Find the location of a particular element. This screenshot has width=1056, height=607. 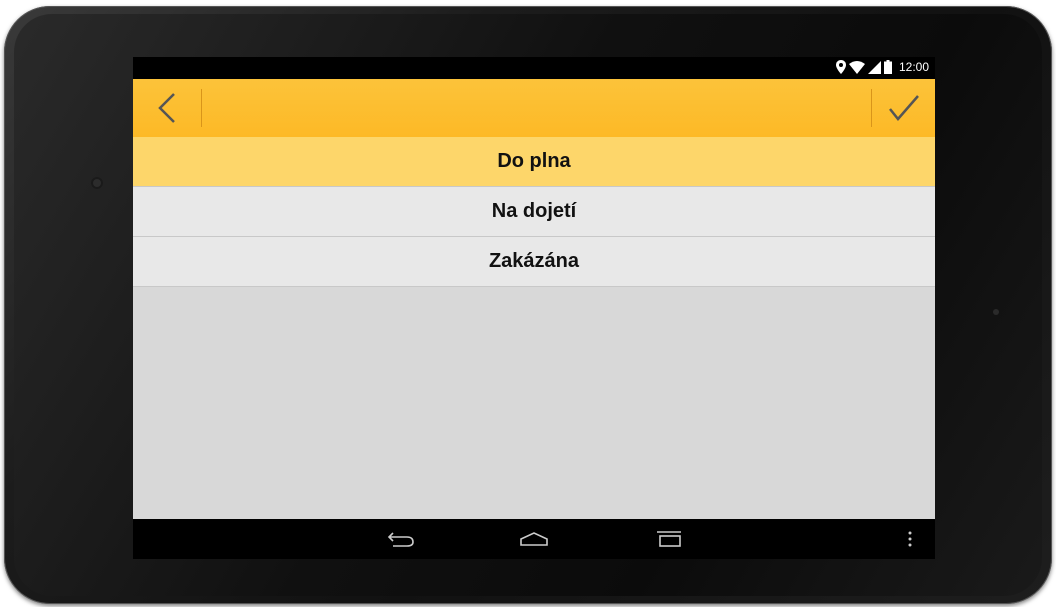

menu-icon is located at coordinates (910, 539).